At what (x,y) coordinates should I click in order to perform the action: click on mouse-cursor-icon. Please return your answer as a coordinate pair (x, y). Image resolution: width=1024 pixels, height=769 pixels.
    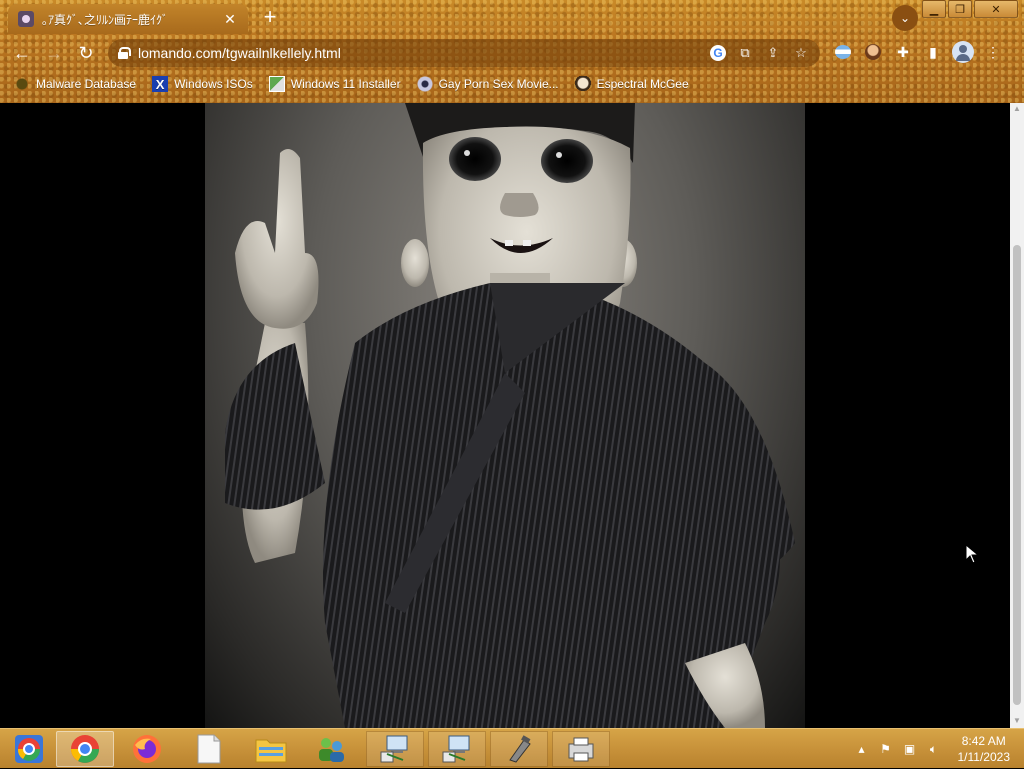
    Looking at the image, I should click on (972, 554).